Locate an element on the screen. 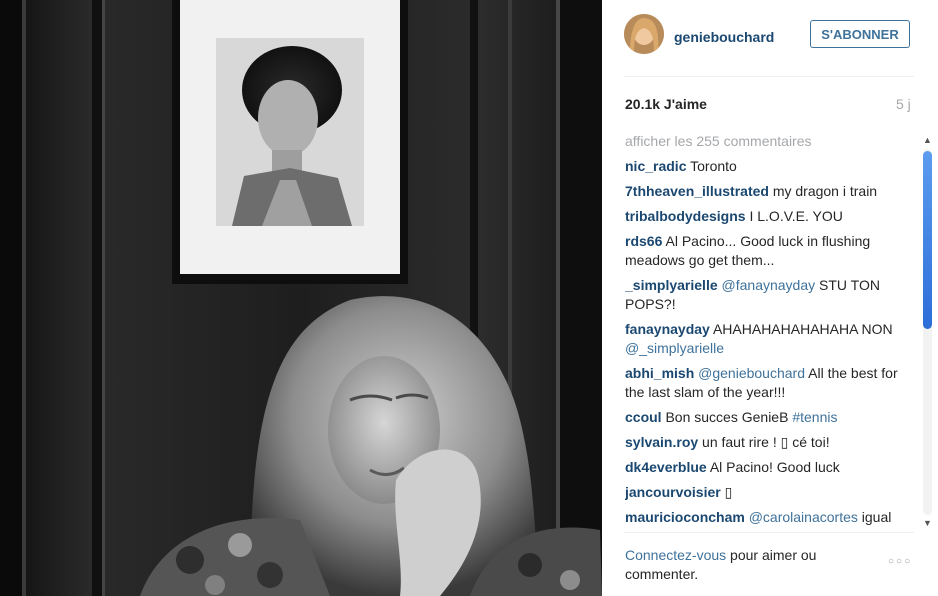 The height and width of the screenshot is (596, 938). login-link: Connectez-vous is located at coordinates (675, 555).